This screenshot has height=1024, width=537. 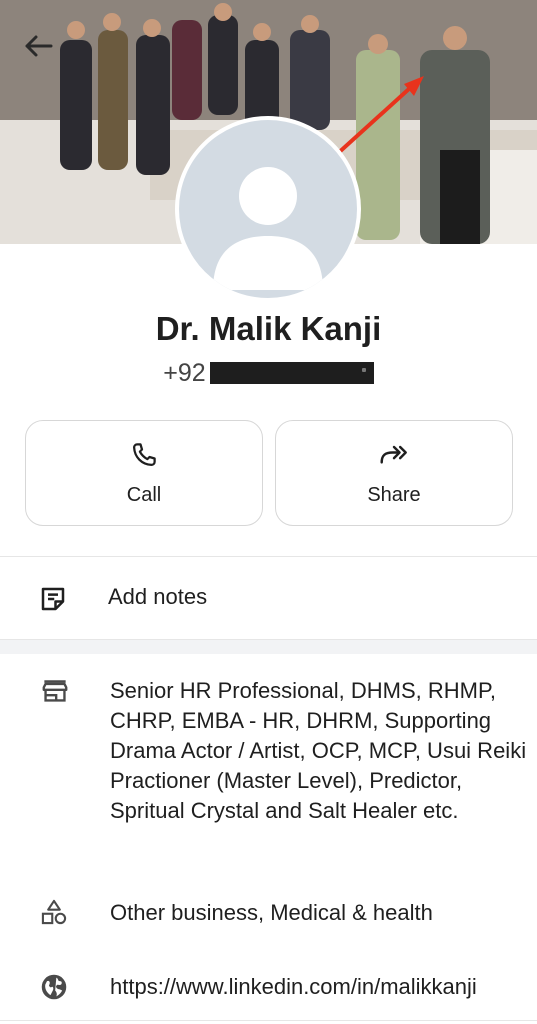 I want to click on category-shapes-icon, so click(x=54, y=912).